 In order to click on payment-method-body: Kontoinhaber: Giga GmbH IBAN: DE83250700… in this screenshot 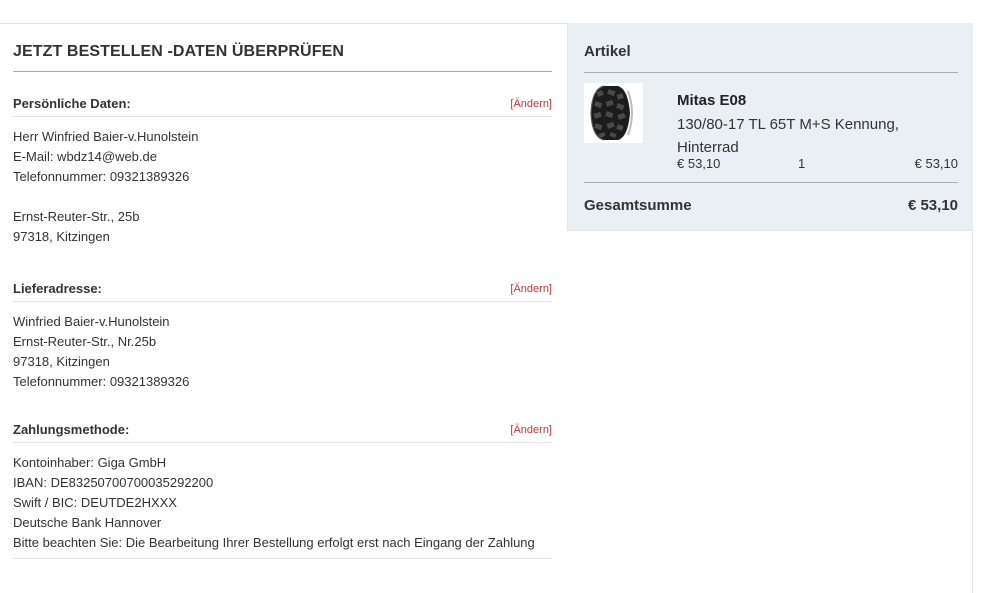, I will do `click(282, 501)`.